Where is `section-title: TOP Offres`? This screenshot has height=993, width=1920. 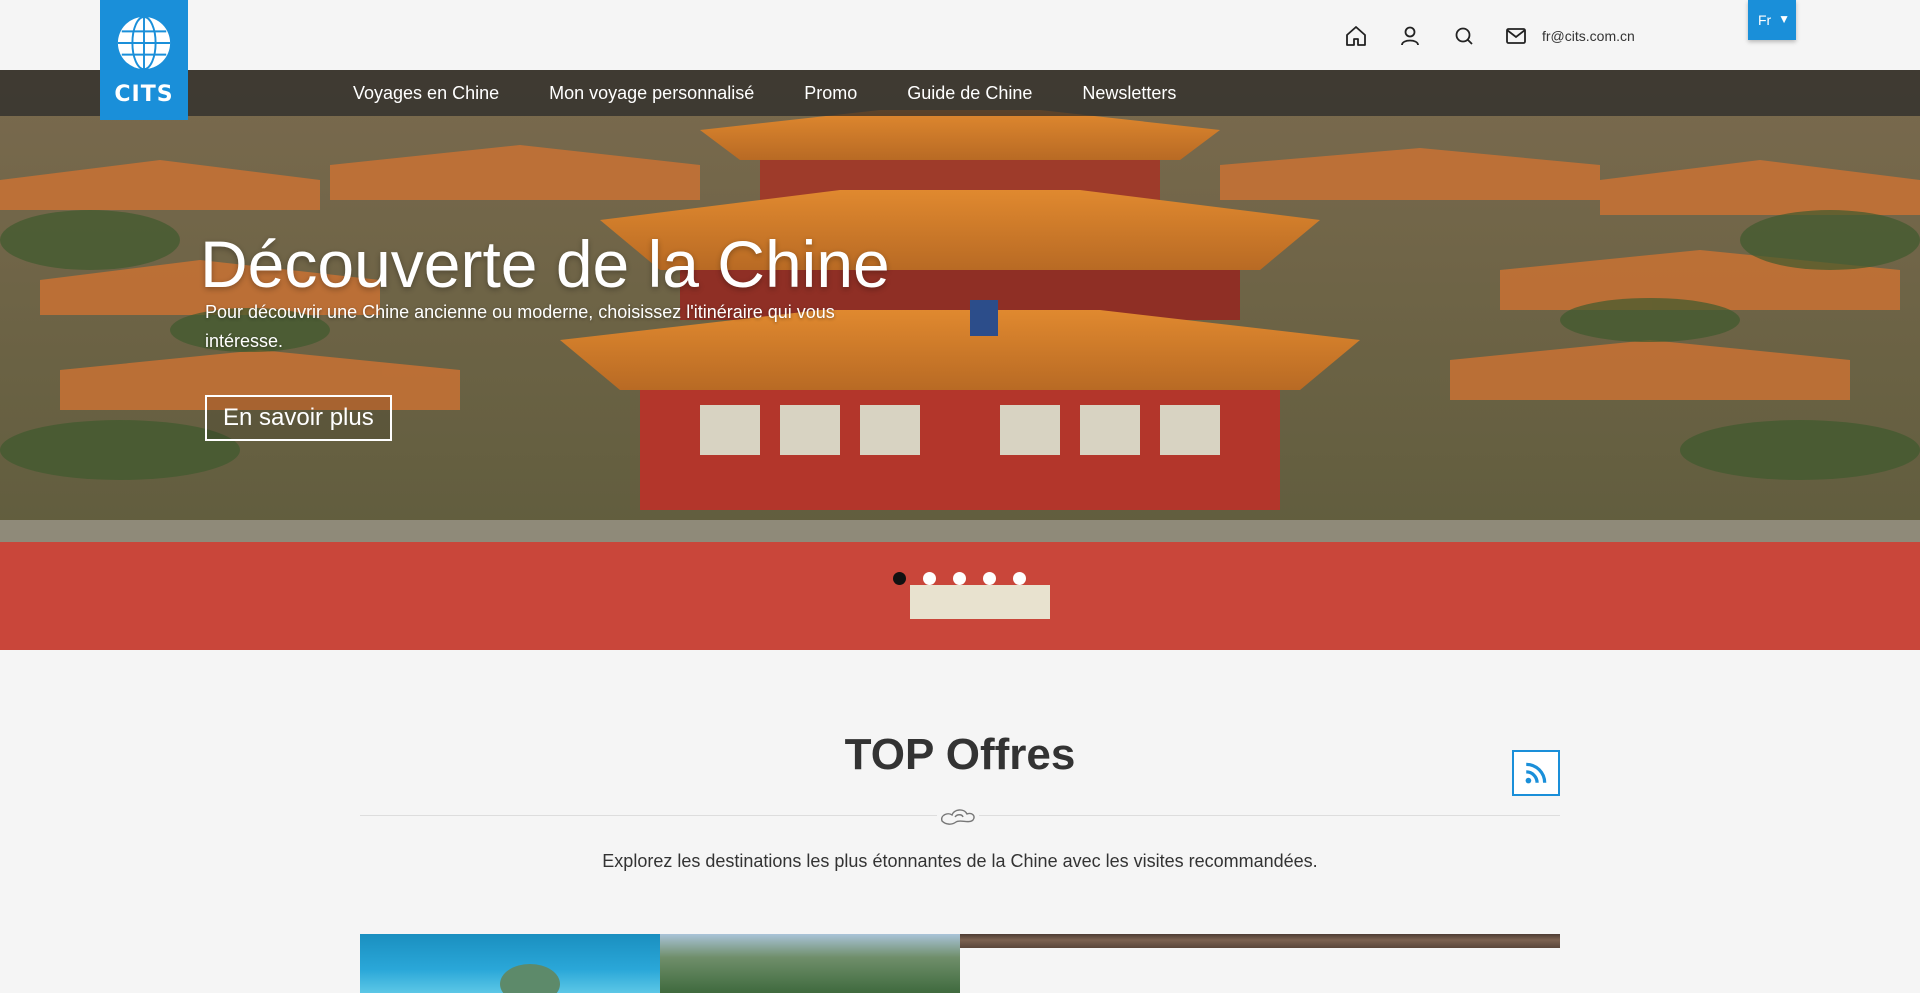 section-title: TOP Offres is located at coordinates (960, 754).